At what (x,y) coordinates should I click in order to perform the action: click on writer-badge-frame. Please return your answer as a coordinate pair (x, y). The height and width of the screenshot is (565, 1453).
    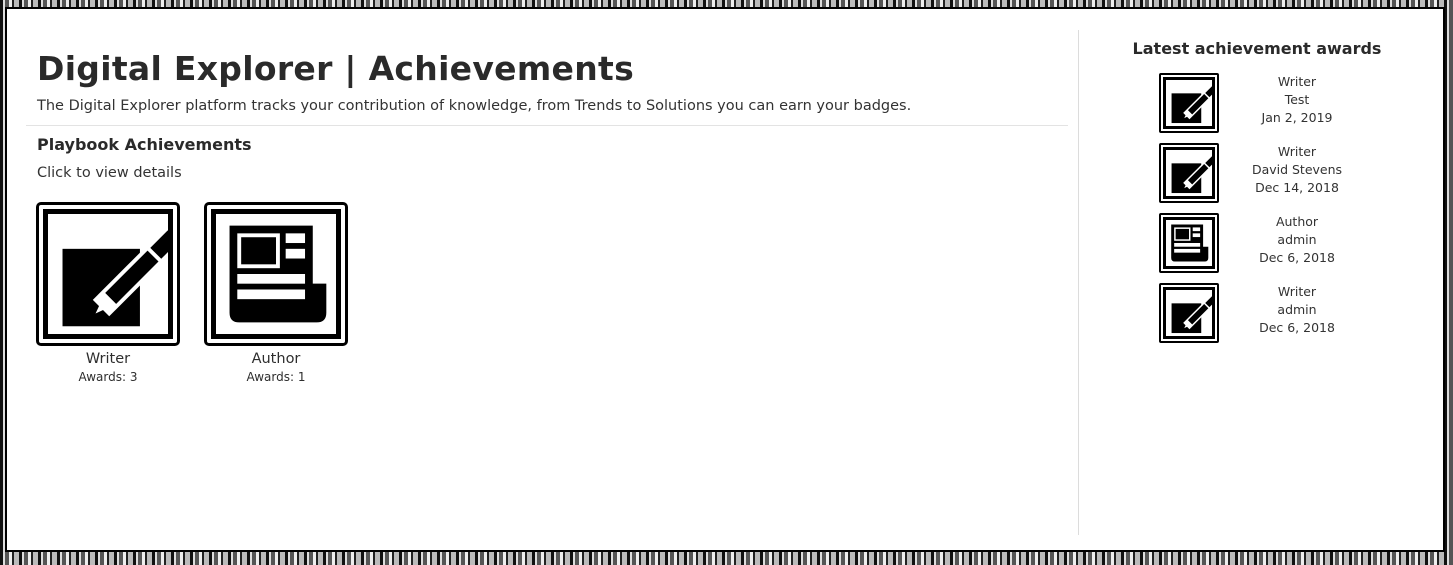
    Looking at the image, I should click on (108, 274).